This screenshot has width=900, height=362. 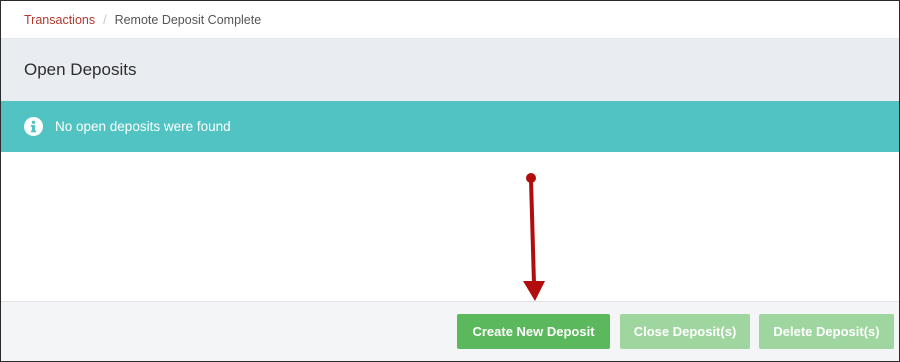 What do you see at coordinates (143, 126) in the screenshot?
I see `alert-message: No open deposits were found` at bounding box center [143, 126].